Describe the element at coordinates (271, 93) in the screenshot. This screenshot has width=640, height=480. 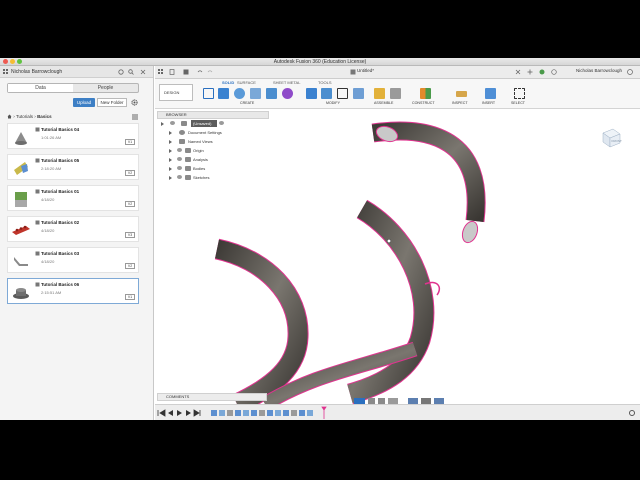
I see `loft-tool` at that location.